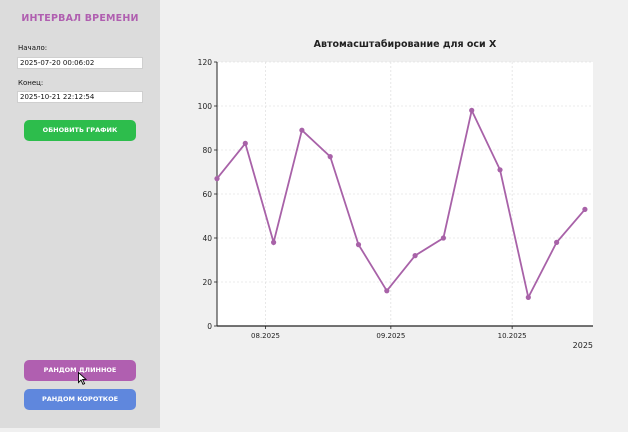  What do you see at coordinates (390, 336) in the screenshot?
I see `x-tick-label: 09.2025` at bounding box center [390, 336].